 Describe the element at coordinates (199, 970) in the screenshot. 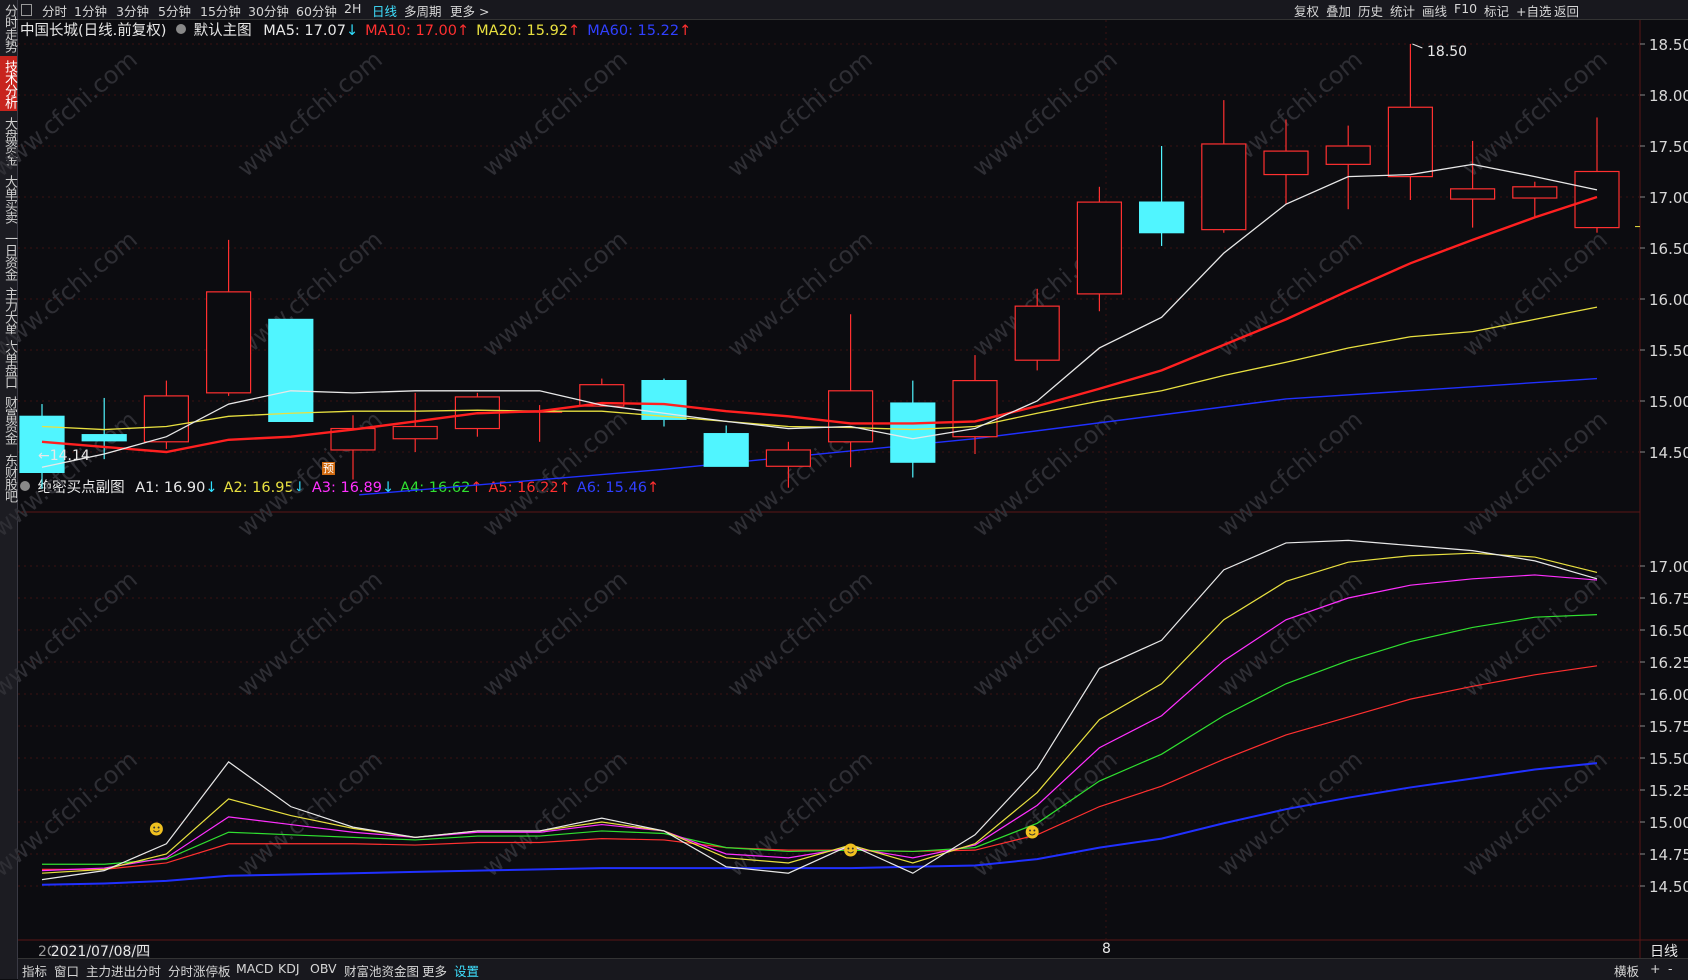

I see `bottom-tab-3: 分时涨停板` at that location.